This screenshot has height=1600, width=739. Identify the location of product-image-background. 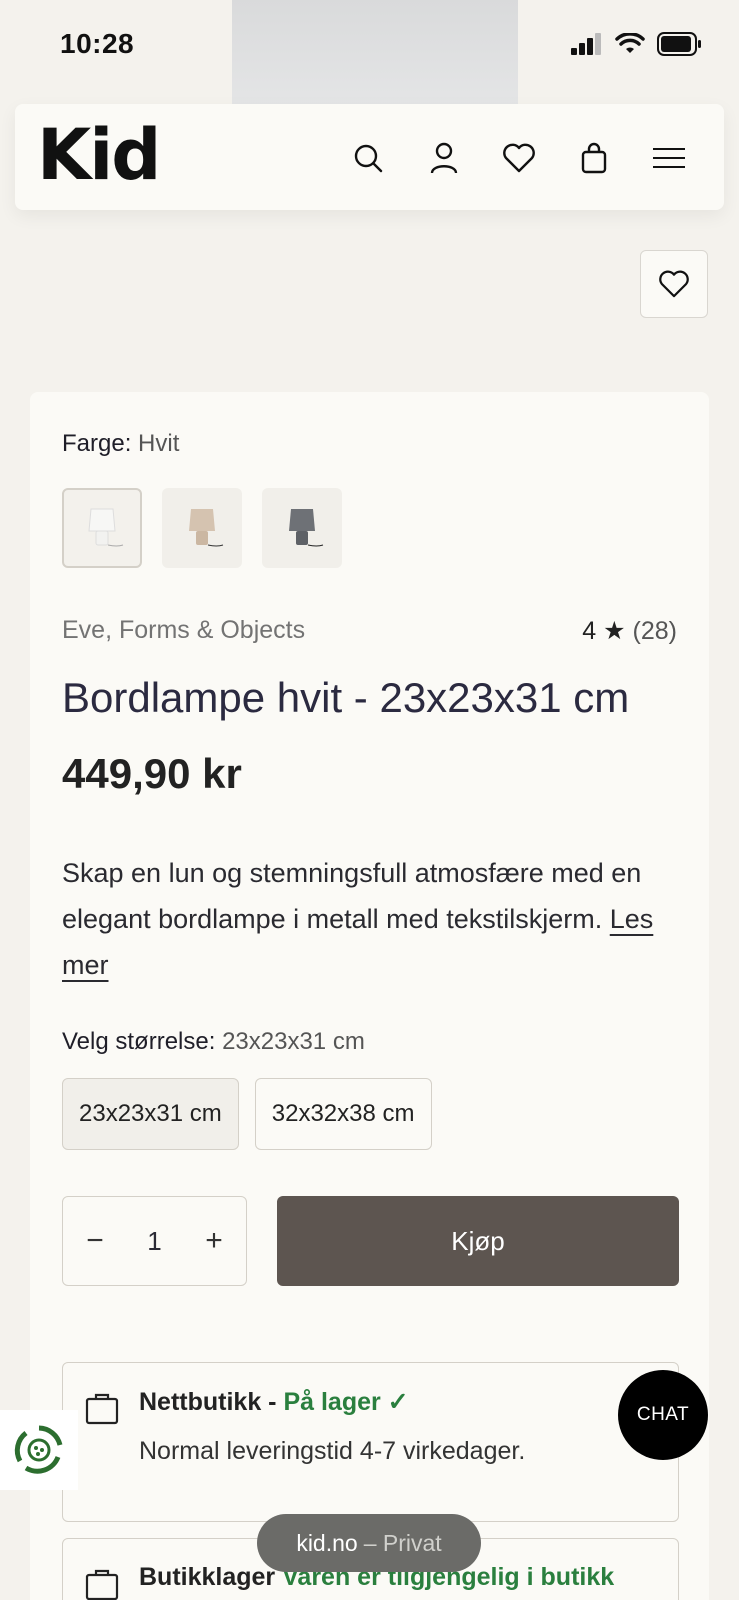
(375, 52).